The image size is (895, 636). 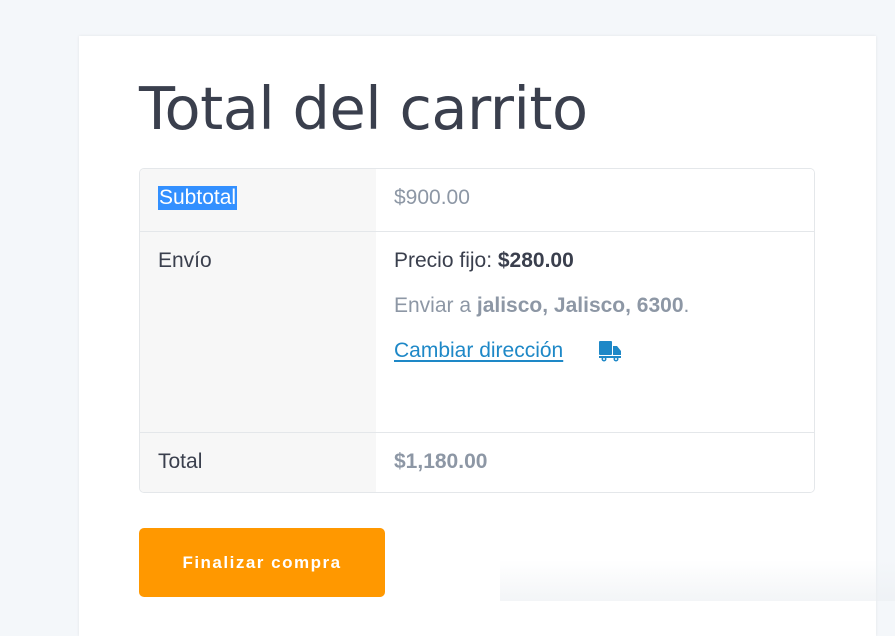 What do you see at coordinates (198, 198) in the screenshot?
I see `subtotal-label: Subtotal` at bounding box center [198, 198].